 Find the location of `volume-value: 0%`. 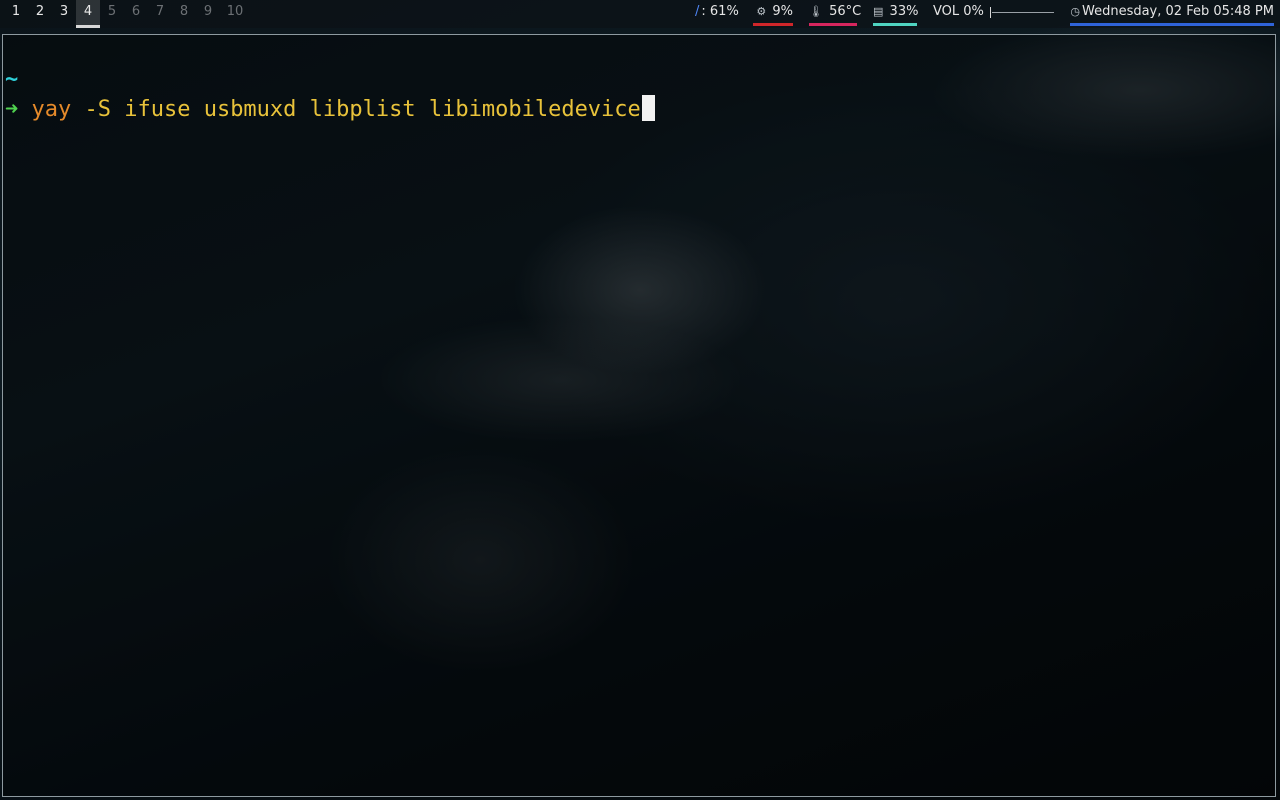

volume-value: 0% is located at coordinates (973, 11).